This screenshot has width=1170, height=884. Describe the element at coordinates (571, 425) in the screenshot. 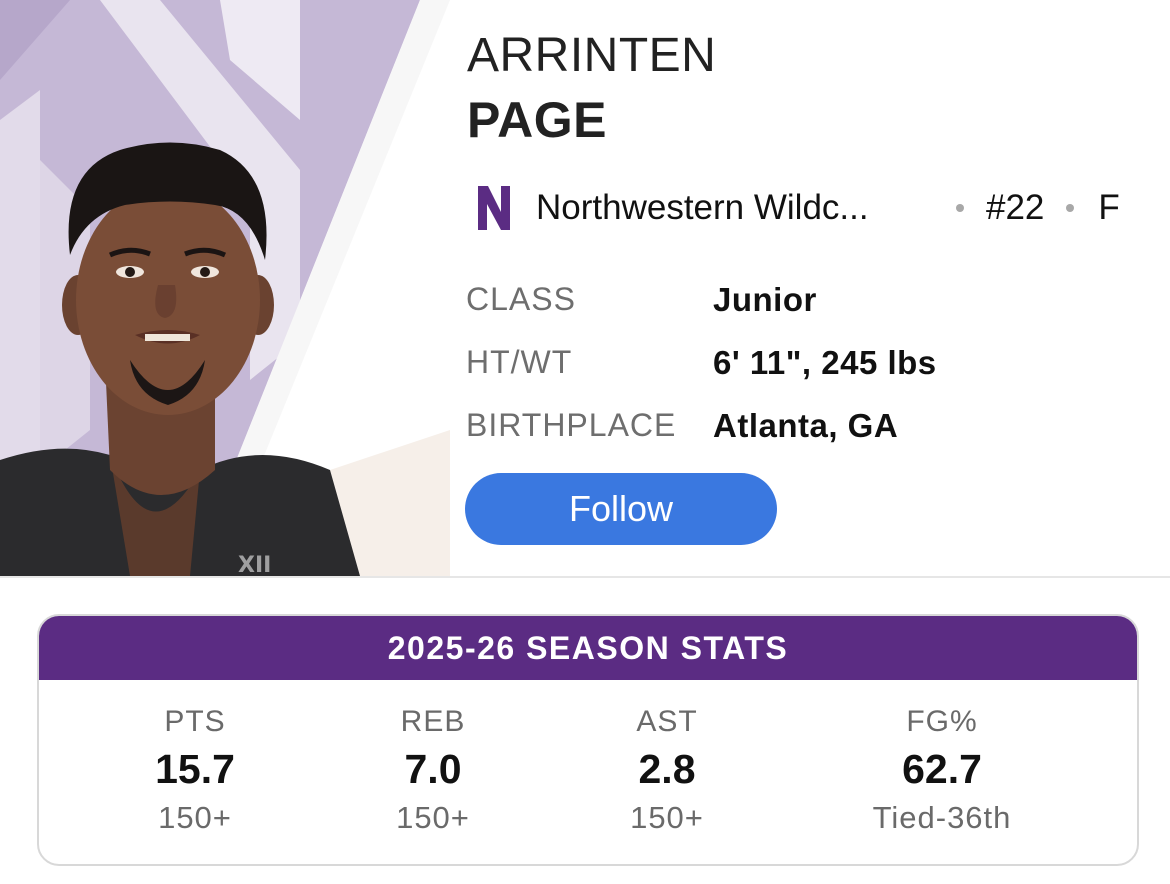

I see `info-label: BIRTHPLACE` at that location.